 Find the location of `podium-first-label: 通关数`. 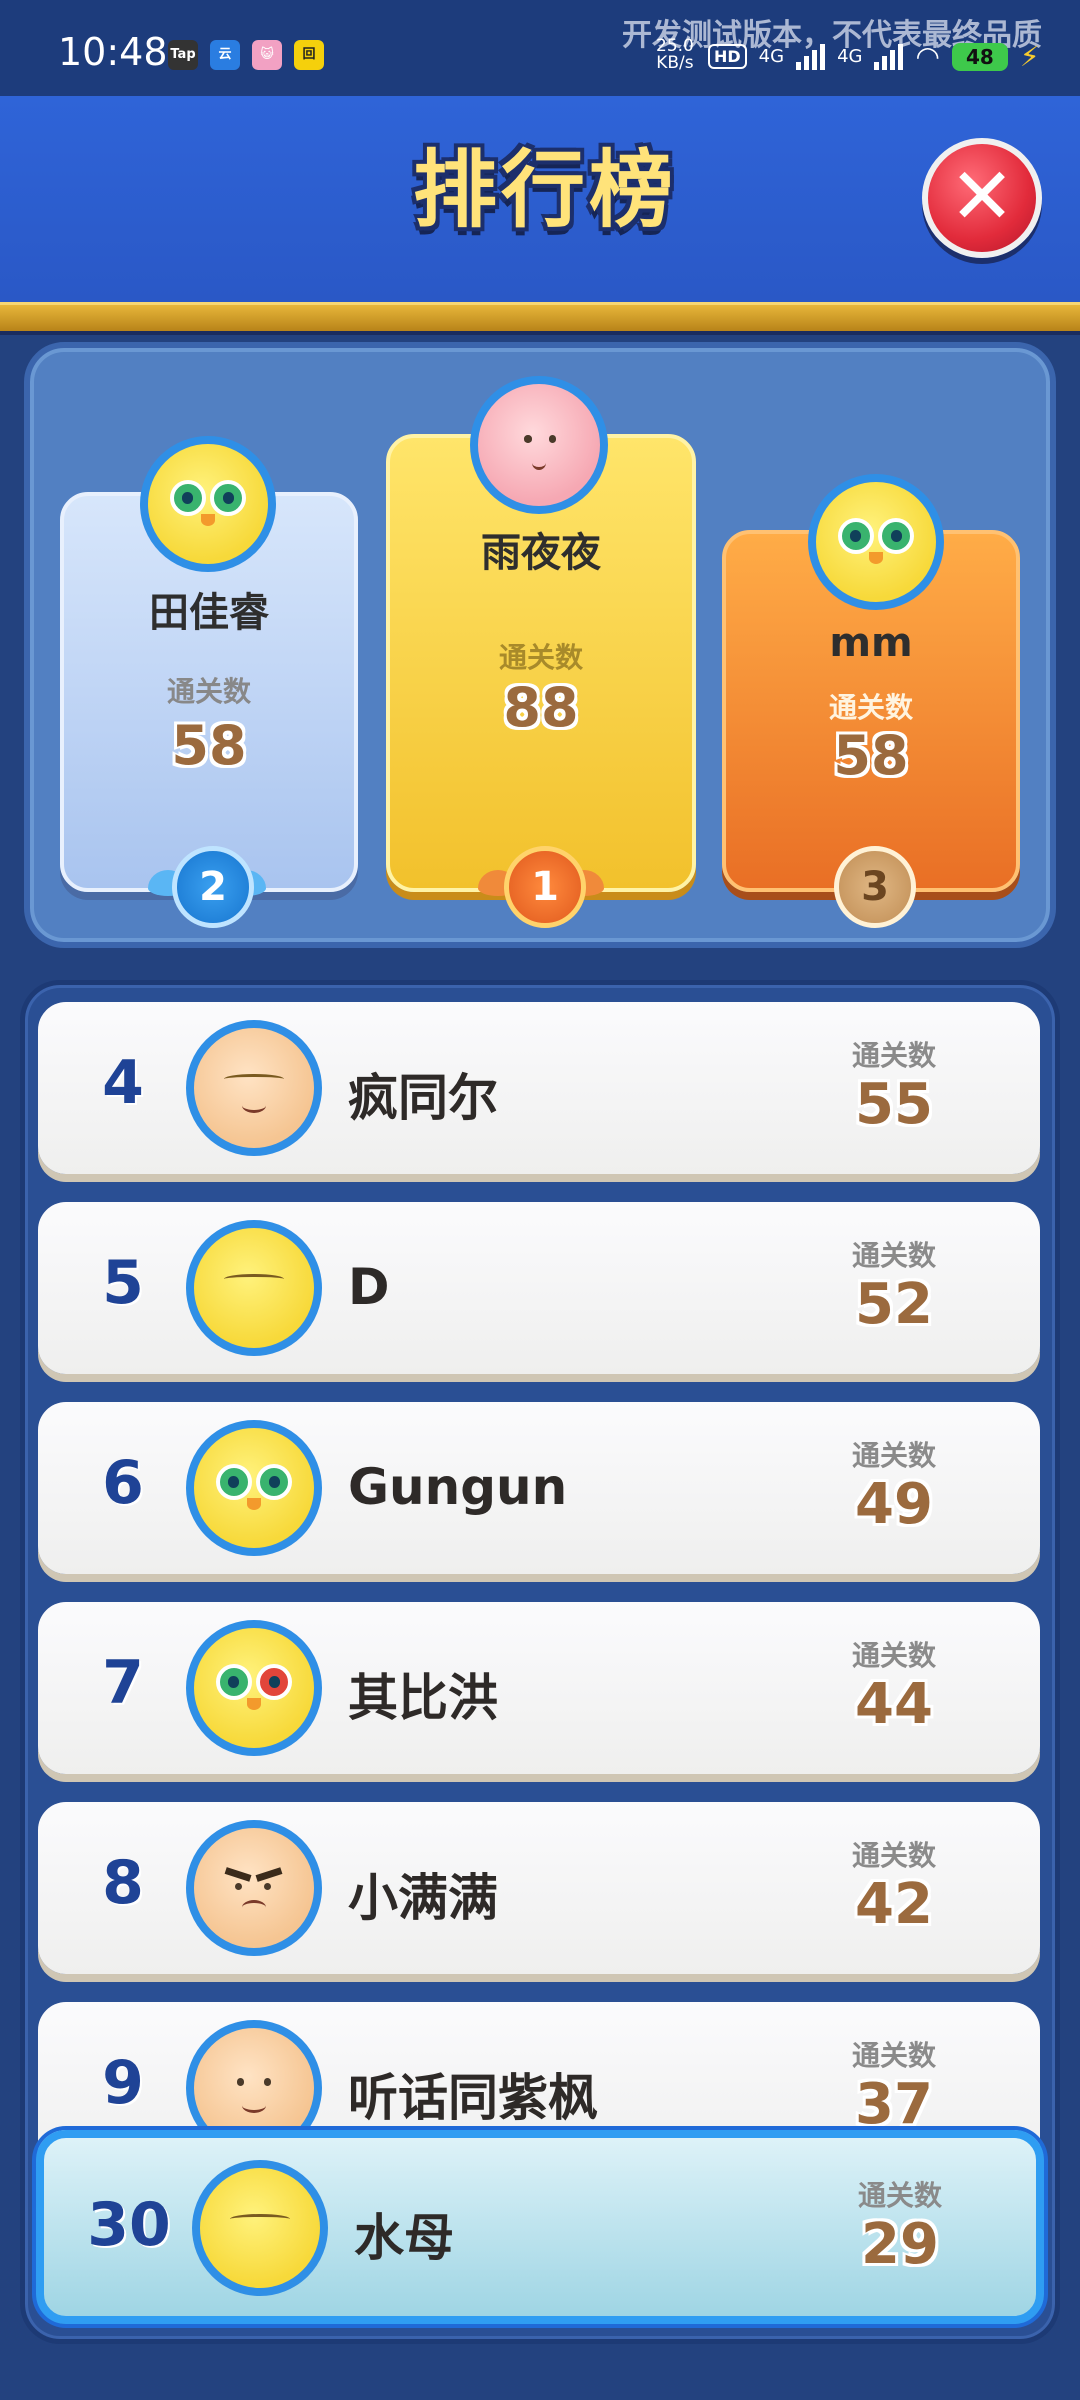

podium-first-label: 通关数 is located at coordinates (540, 657).